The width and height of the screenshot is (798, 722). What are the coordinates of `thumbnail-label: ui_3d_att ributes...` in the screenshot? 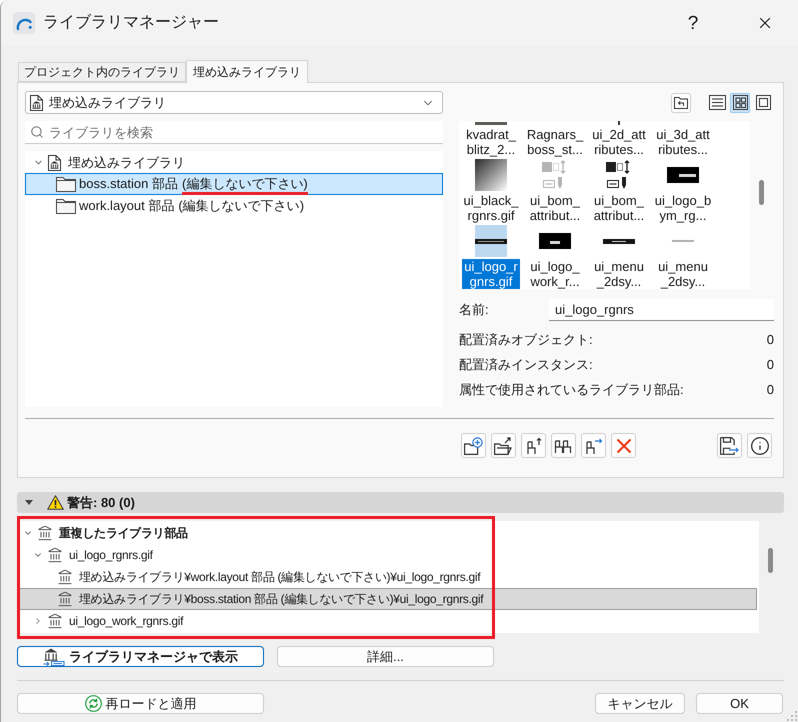 It's located at (683, 142).